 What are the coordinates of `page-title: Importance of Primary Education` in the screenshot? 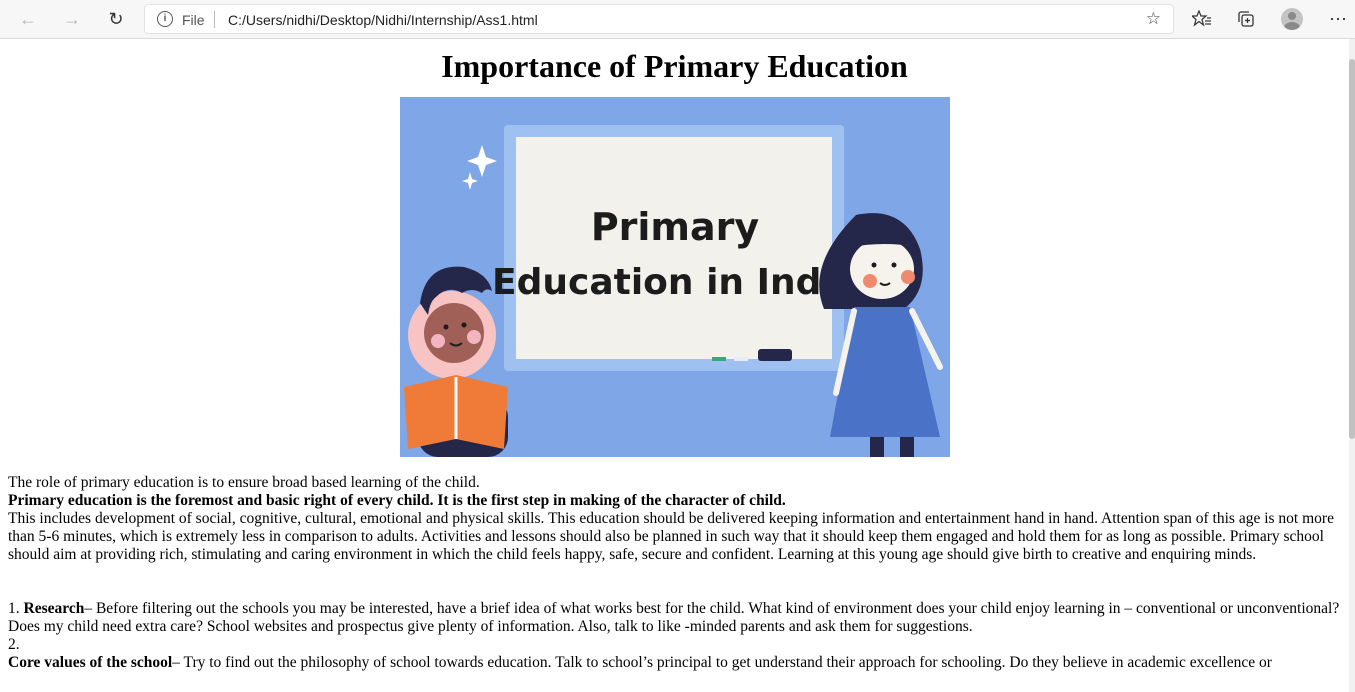 It's located at (674, 66).